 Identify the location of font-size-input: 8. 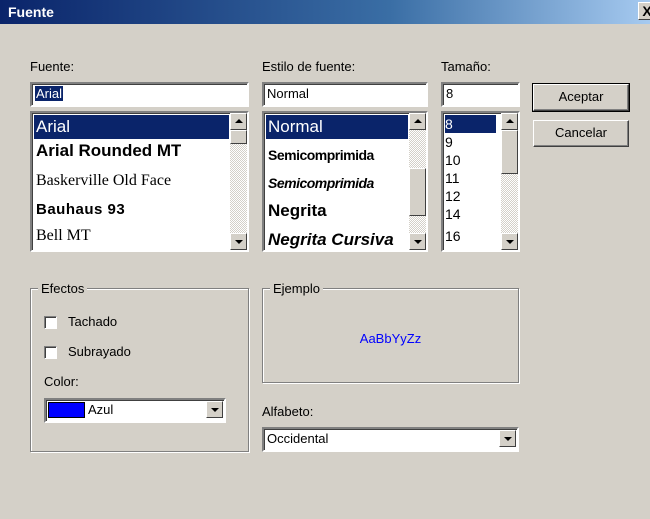
(480, 94).